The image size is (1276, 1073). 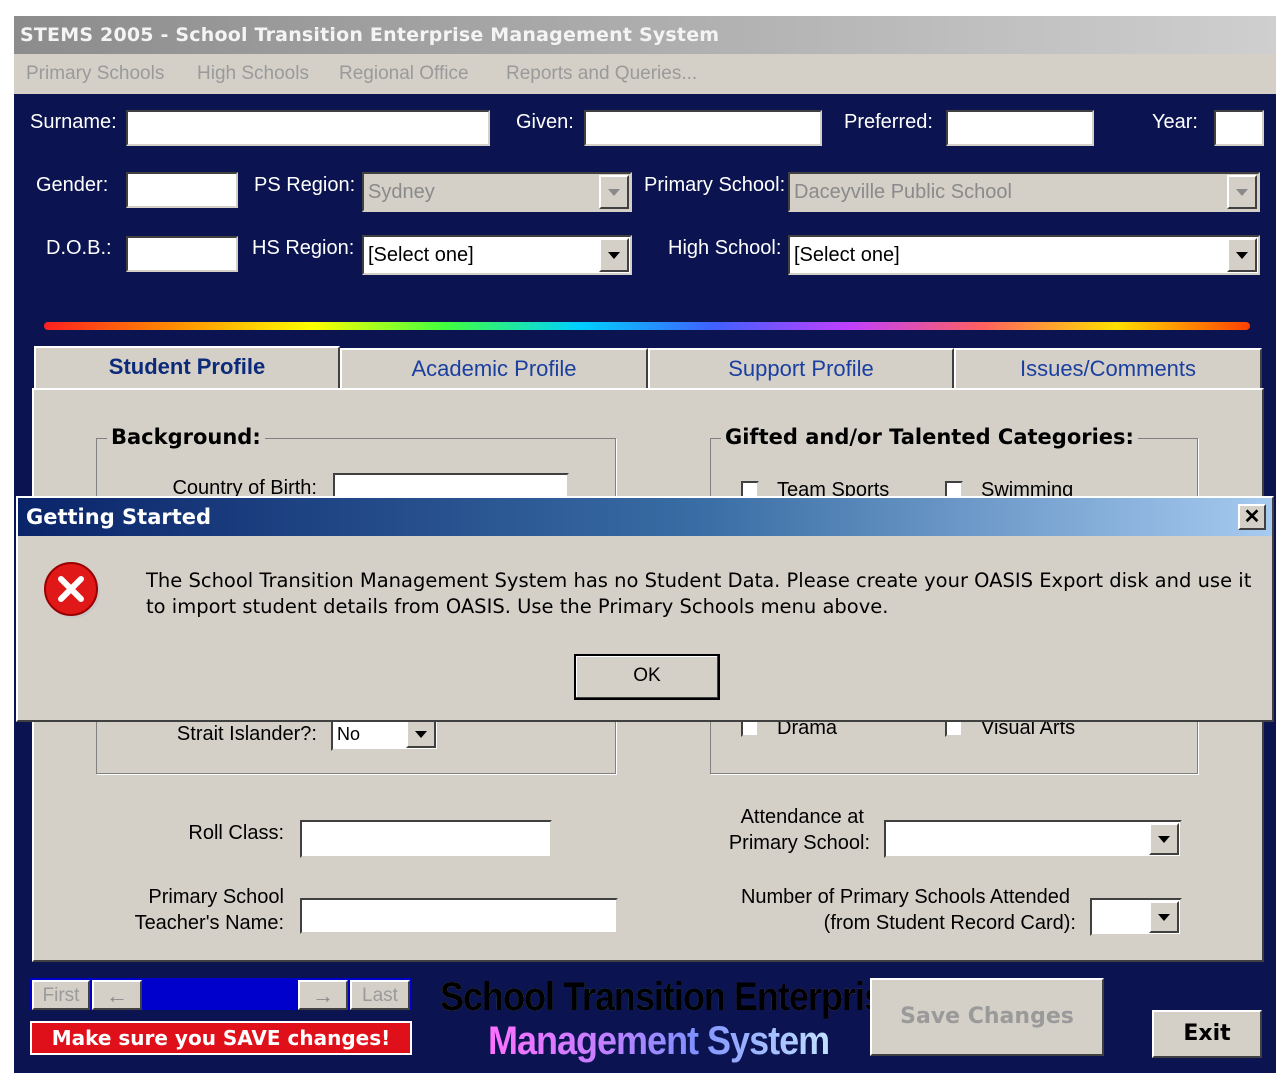 What do you see at coordinates (545, 122) in the screenshot?
I see `given-label: Given:` at bounding box center [545, 122].